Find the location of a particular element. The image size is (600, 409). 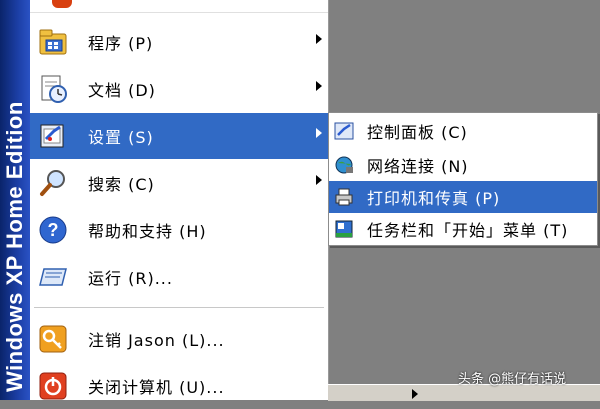

shutdown-icon is located at coordinates (53, 386).